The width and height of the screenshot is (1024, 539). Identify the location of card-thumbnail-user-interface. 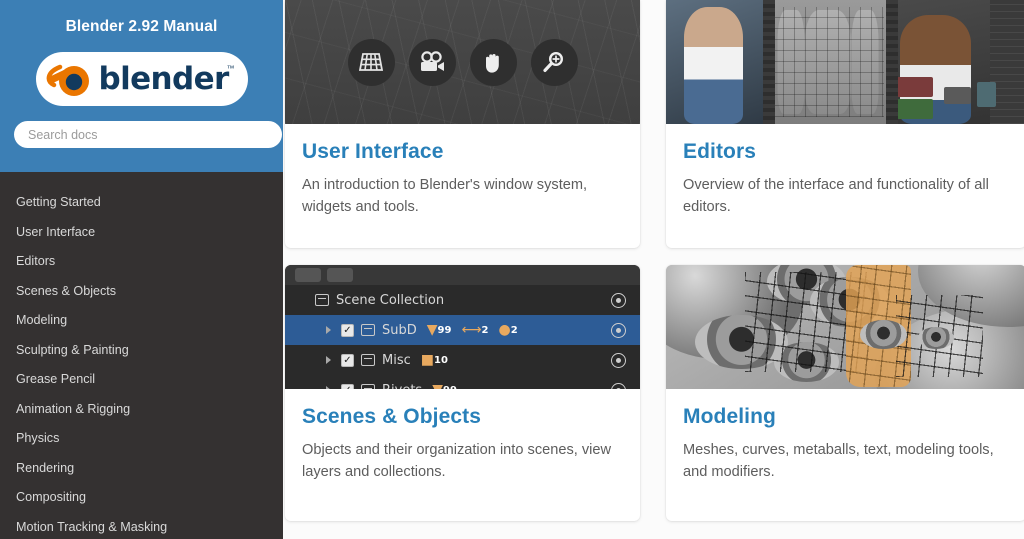
(462, 62).